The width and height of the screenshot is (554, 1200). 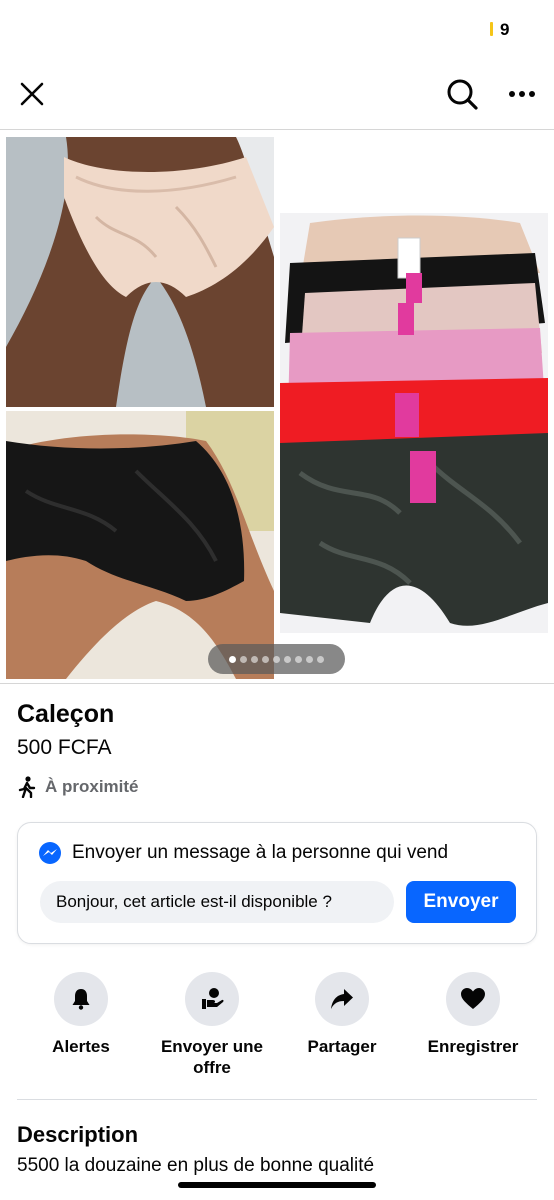 What do you see at coordinates (217, 902) in the screenshot?
I see `message-input: Bonjour, cet article est-il disponible ?` at bounding box center [217, 902].